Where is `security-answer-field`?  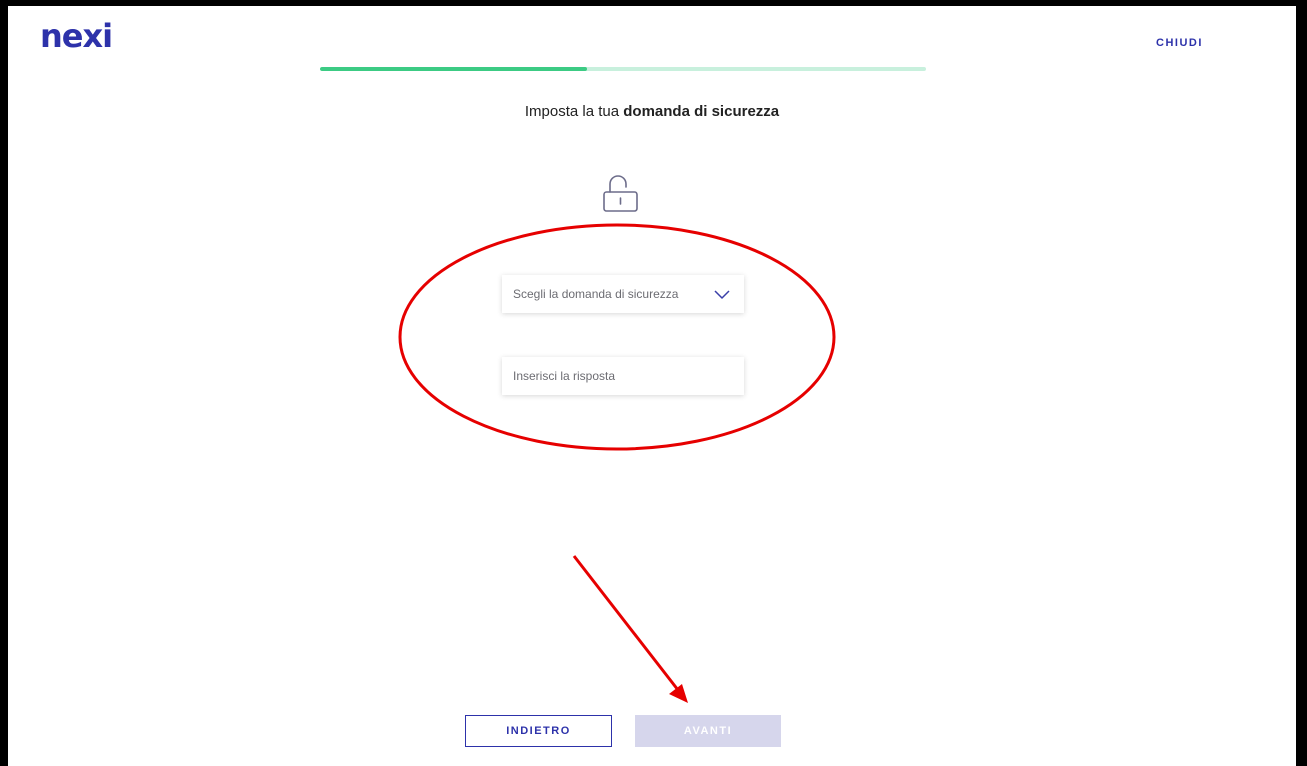
security-answer-field is located at coordinates (623, 376).